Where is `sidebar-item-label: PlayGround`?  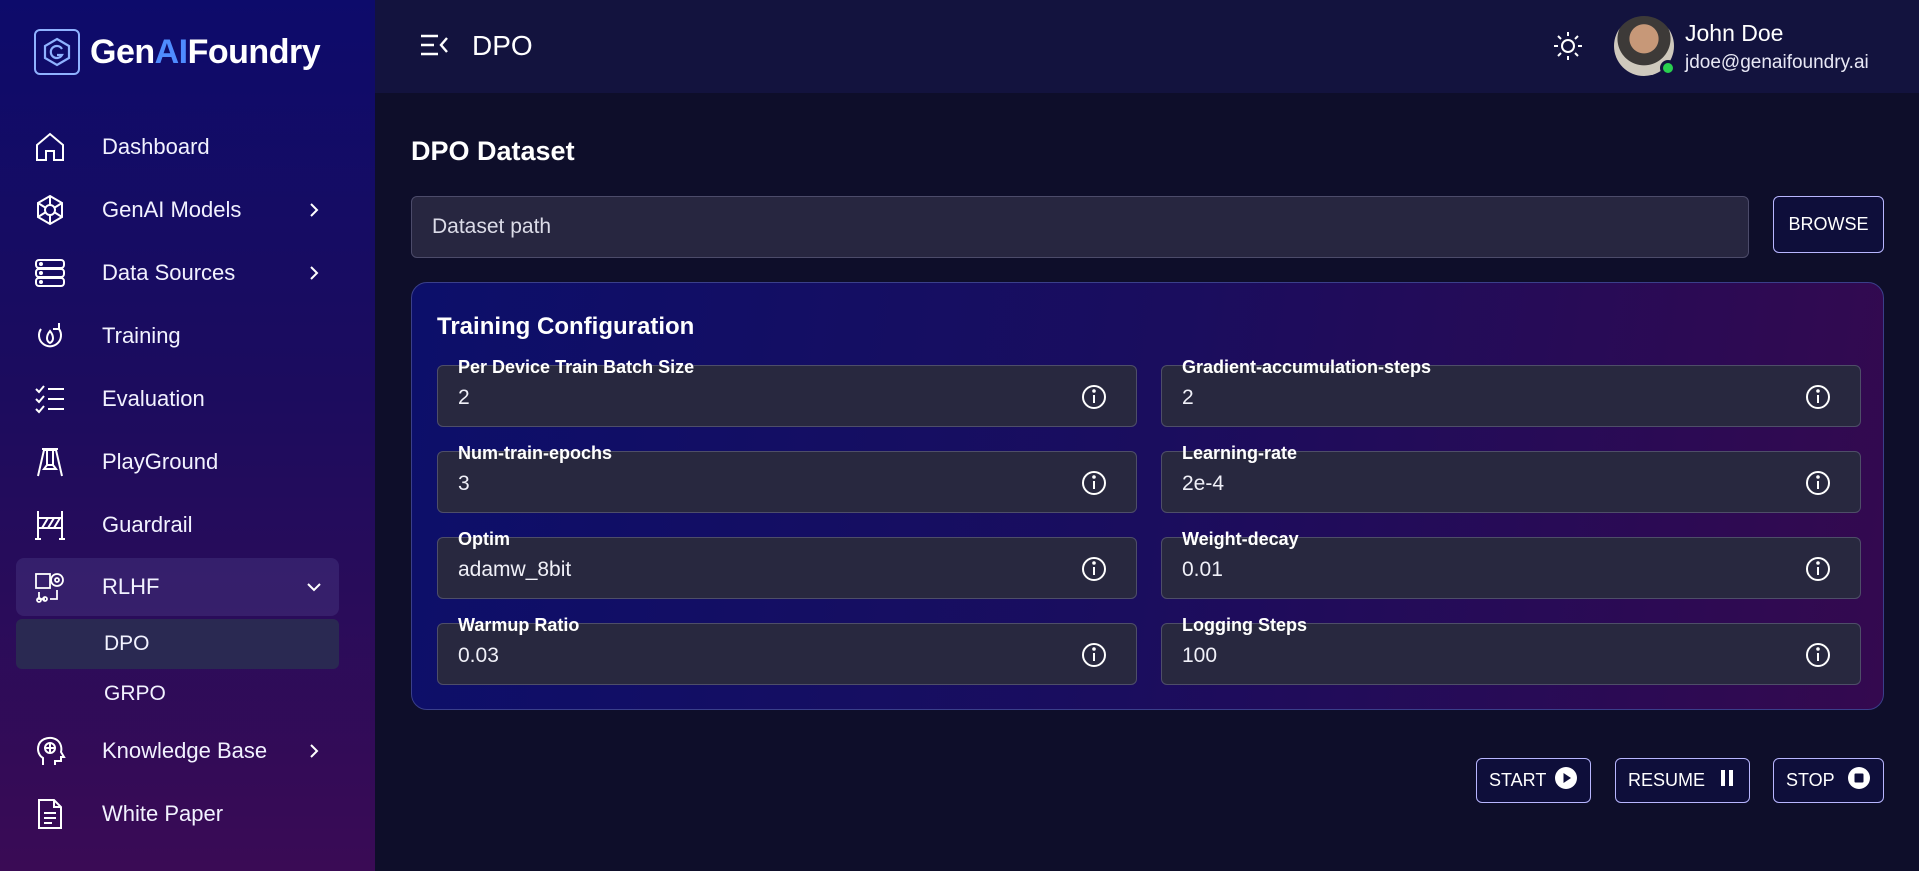 sidebar-item-label: PlayGround is located at coordinates (160, 461).